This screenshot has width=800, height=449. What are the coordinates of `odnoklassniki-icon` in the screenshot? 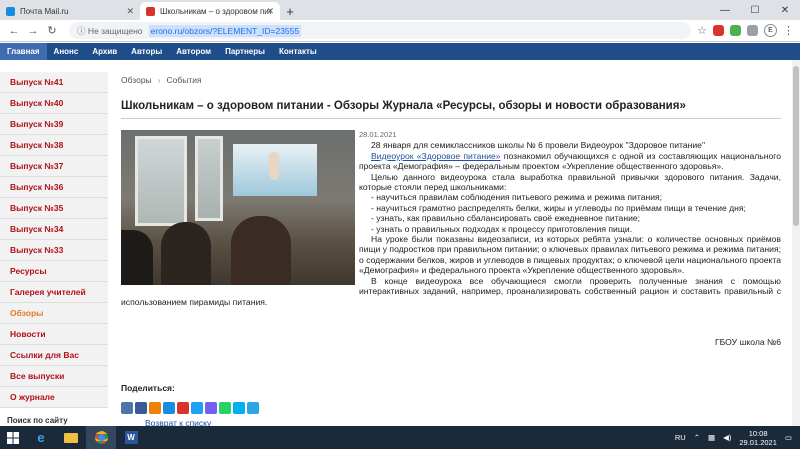 It's located at (155, 408).